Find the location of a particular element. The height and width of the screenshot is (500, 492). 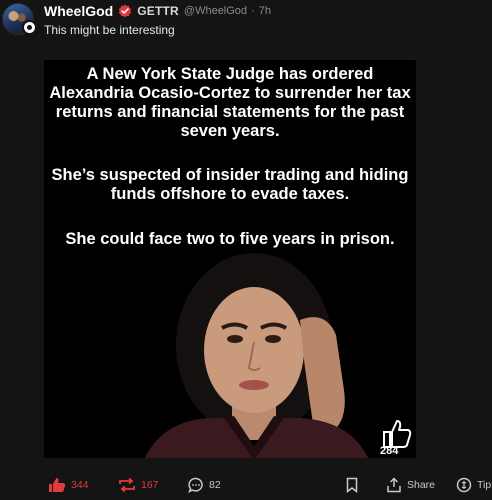

tip-icon is located at coordinates (464, 485).